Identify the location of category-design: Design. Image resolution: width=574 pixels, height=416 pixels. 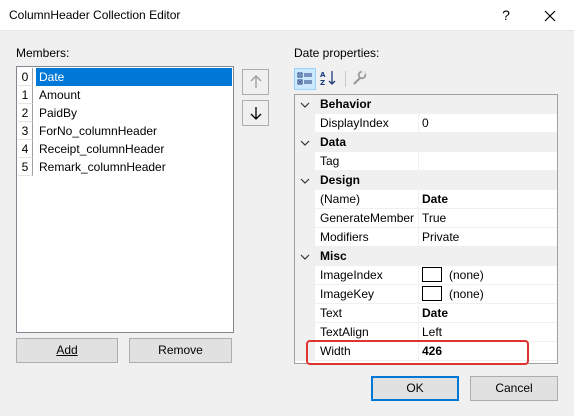
(426, 180).